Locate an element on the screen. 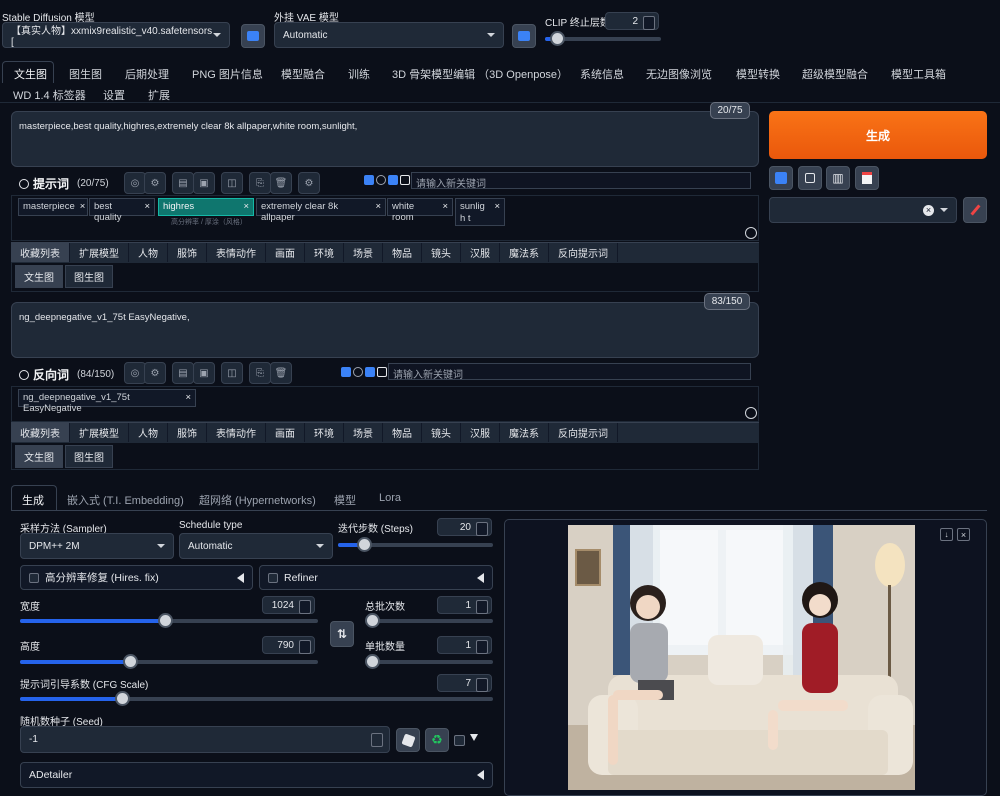 The width and height of the screenshot is (1000, 796). tab-openpose: 3D 骨架模型编辑 （3D Openpose） is located at coordinates (480, 74).